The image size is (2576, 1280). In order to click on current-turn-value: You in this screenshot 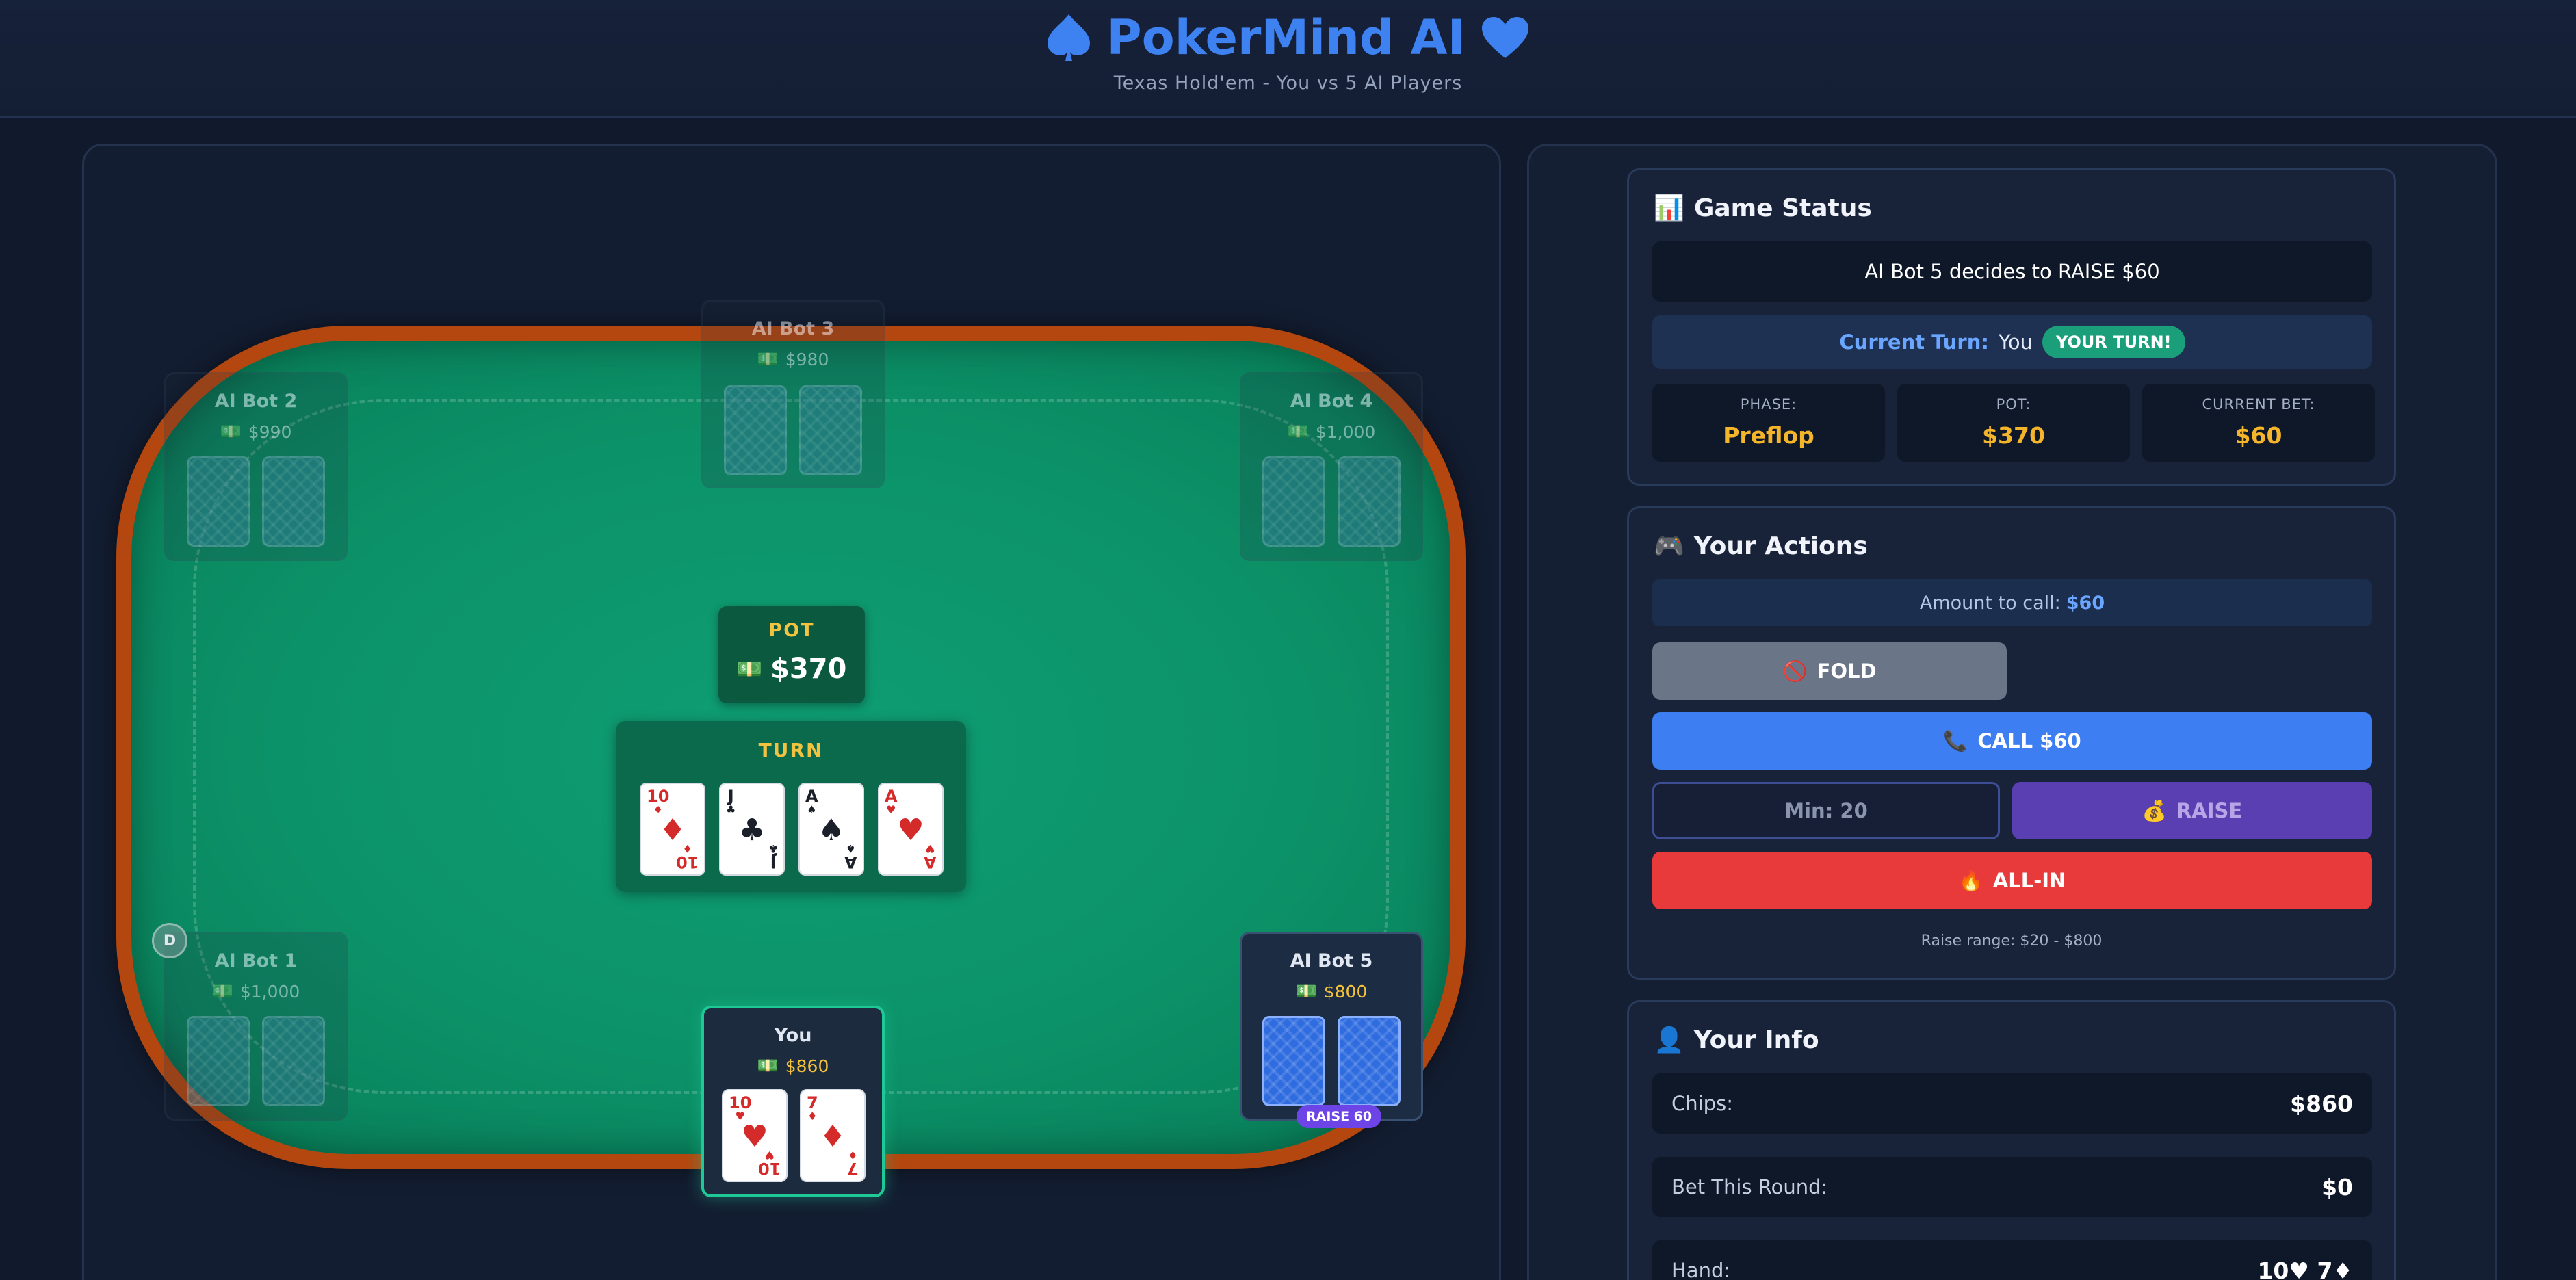, I will do `click(2016, 342)`.